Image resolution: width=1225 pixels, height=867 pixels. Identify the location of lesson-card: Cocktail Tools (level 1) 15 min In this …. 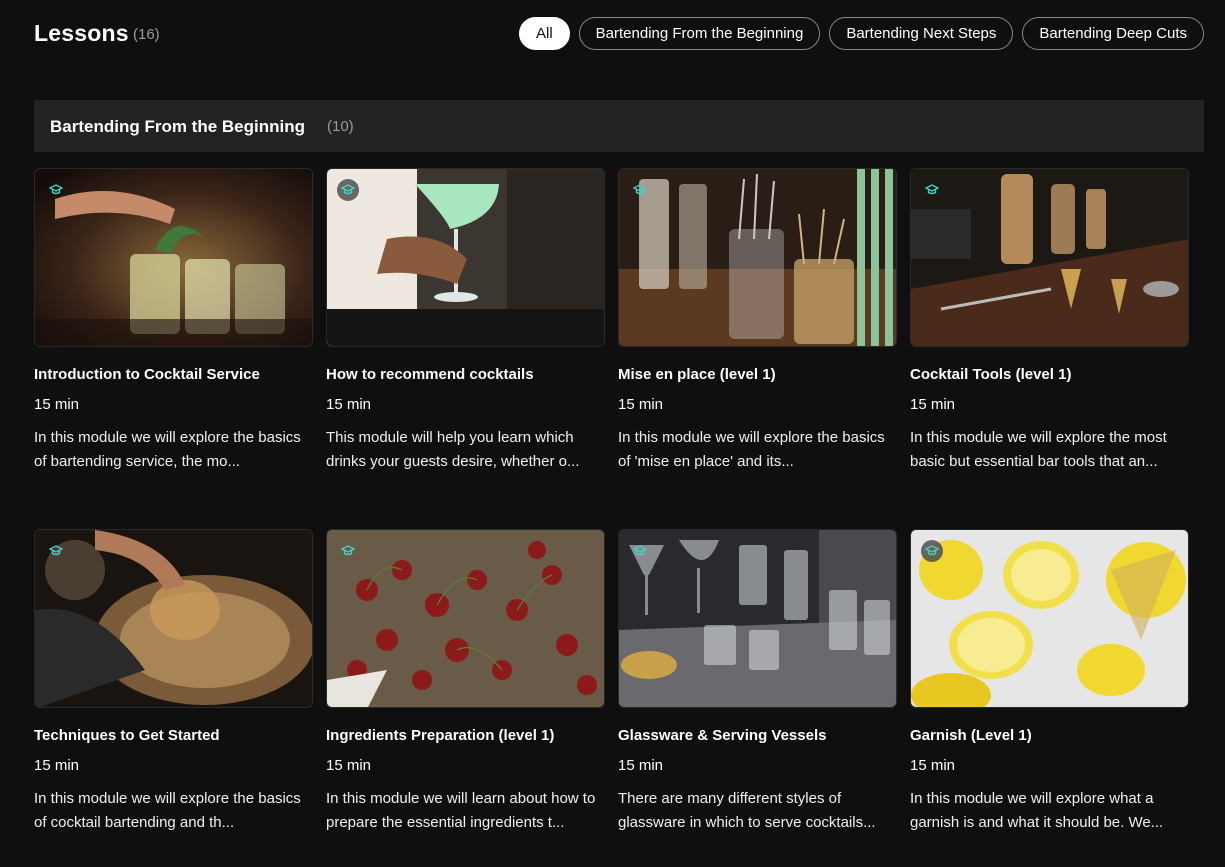
(1049, 321).